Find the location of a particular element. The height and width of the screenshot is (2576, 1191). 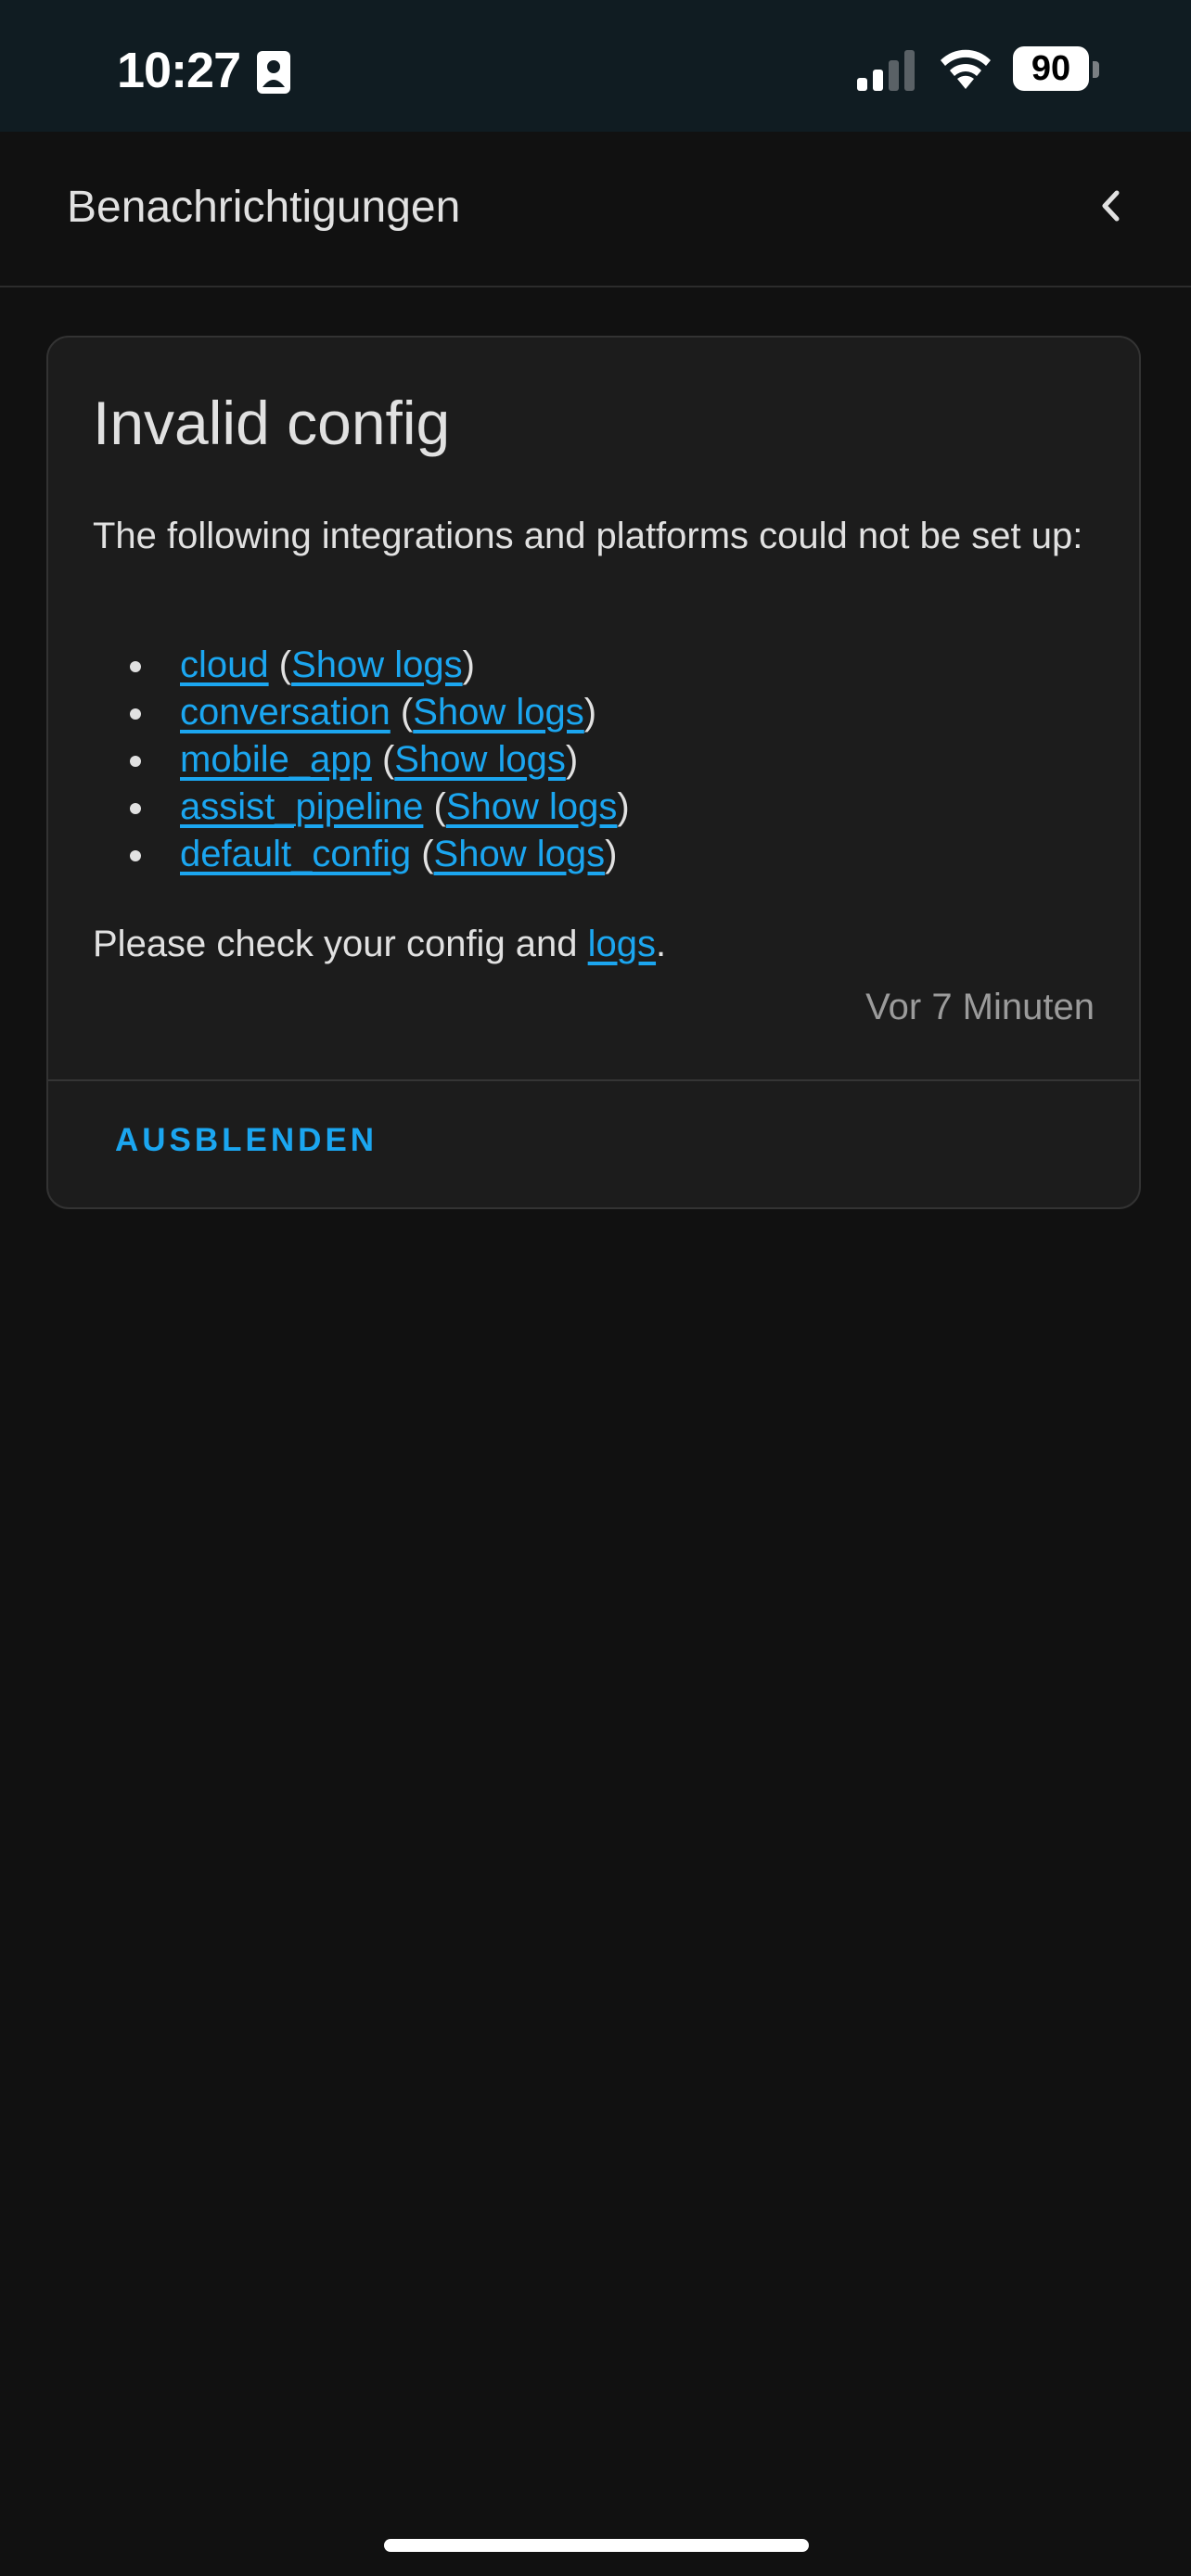

footer-period: . is located at coordinates (662, 944).